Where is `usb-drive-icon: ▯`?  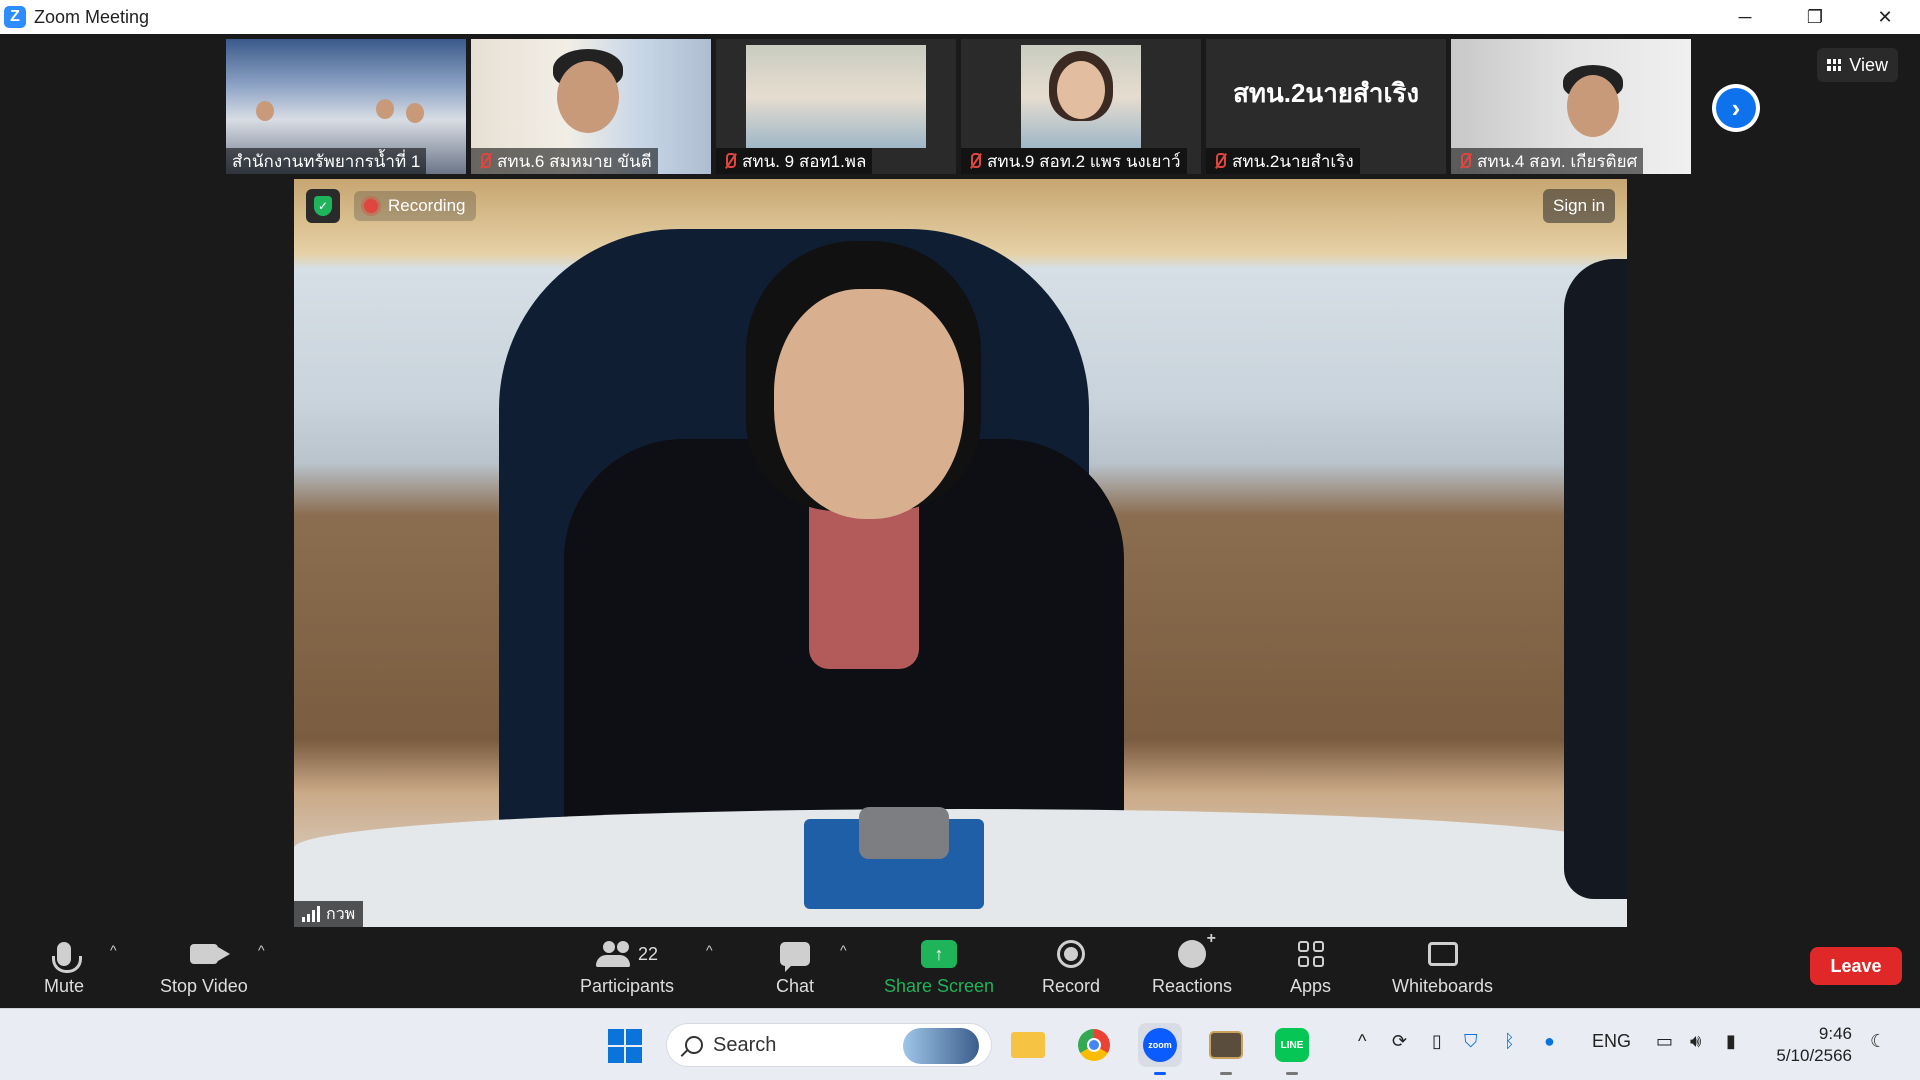 usb-drive-icon: ▯ is located at coordinates (1437, 1041).